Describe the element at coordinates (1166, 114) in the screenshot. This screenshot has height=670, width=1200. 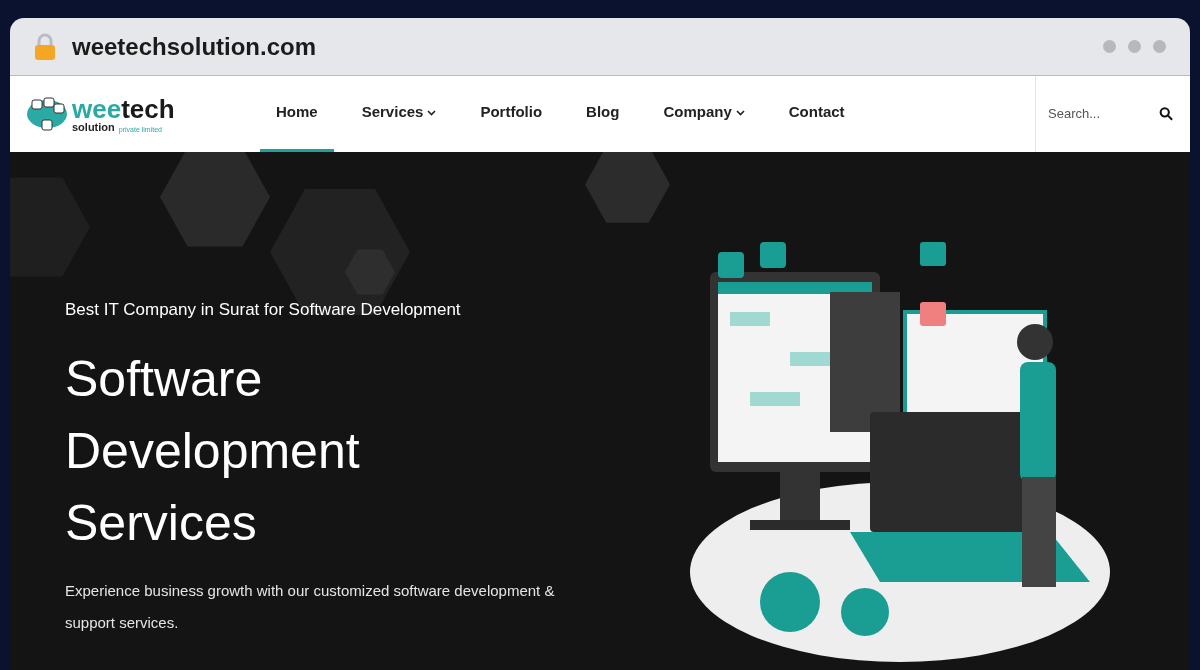
I see `search-icon` at that location.